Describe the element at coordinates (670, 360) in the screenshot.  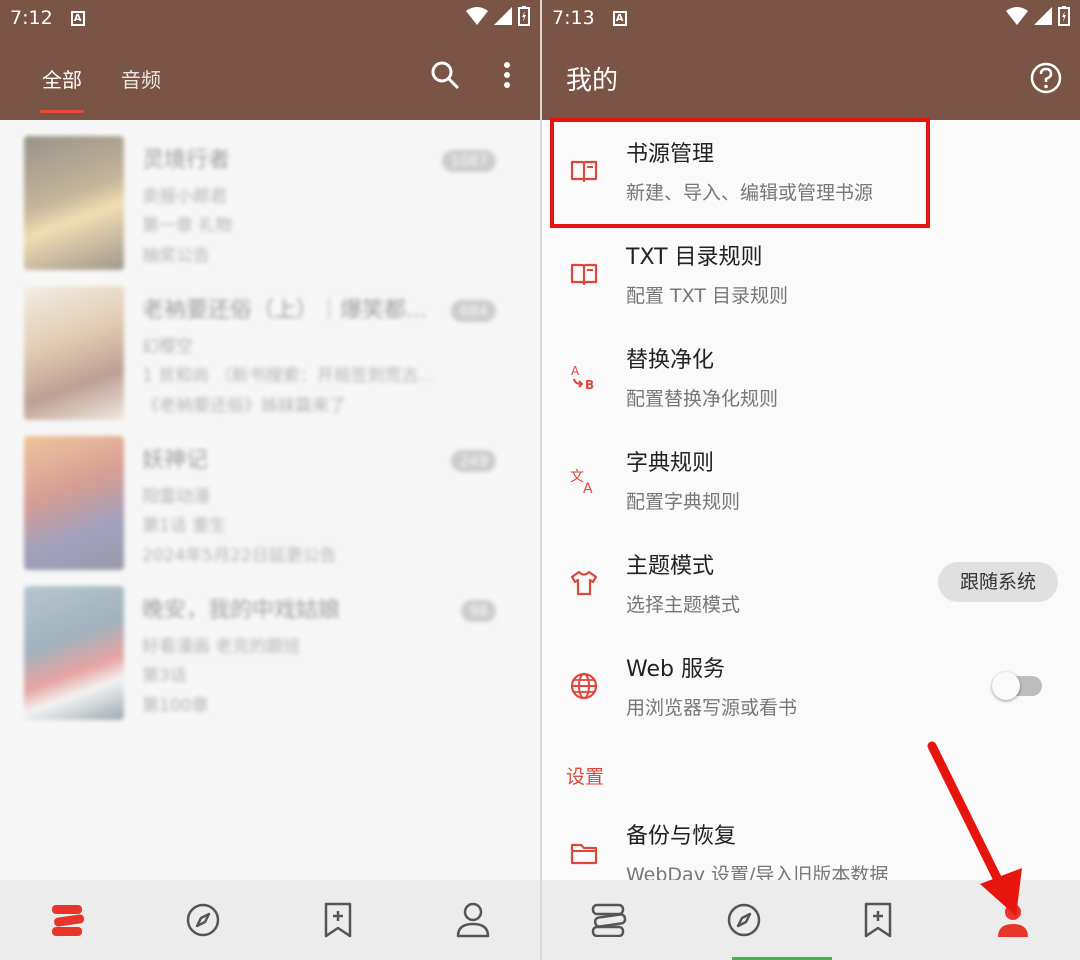
I see `menu-title: 替换净化` at that location.